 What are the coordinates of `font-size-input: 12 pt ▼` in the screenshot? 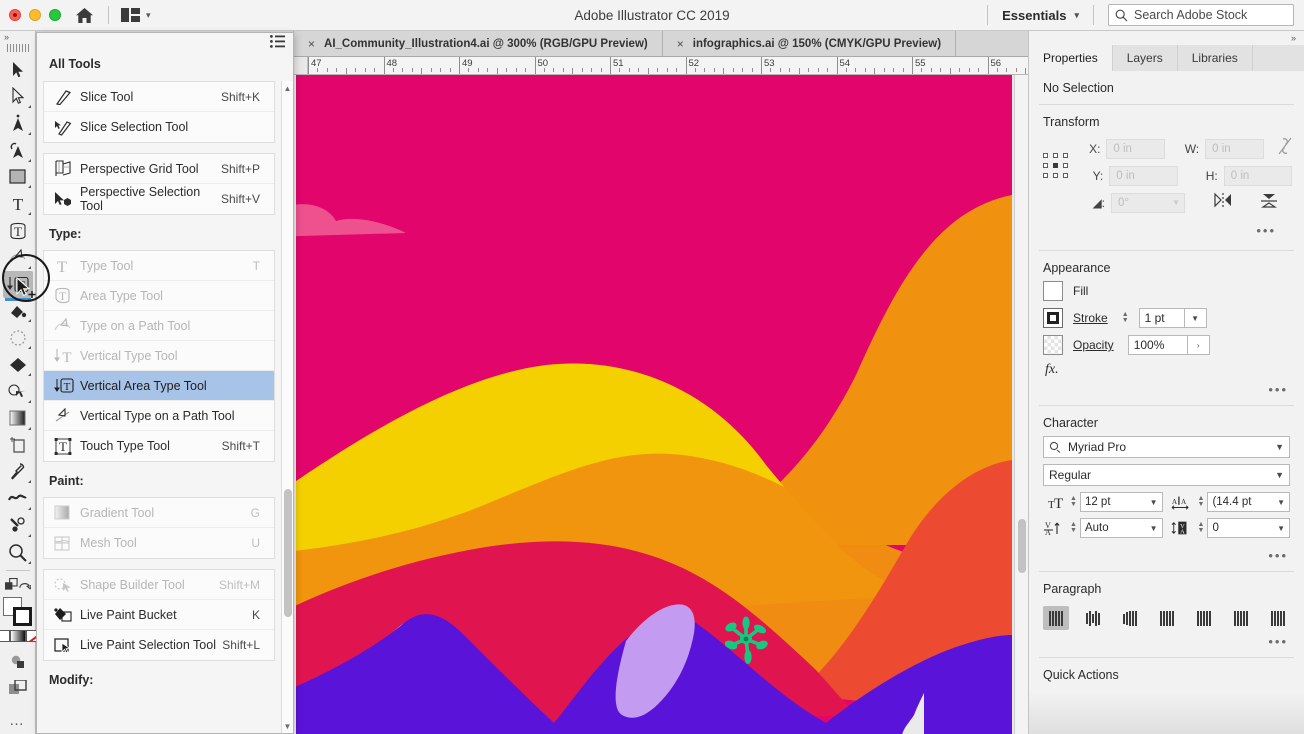 It's located at (1121, 502).